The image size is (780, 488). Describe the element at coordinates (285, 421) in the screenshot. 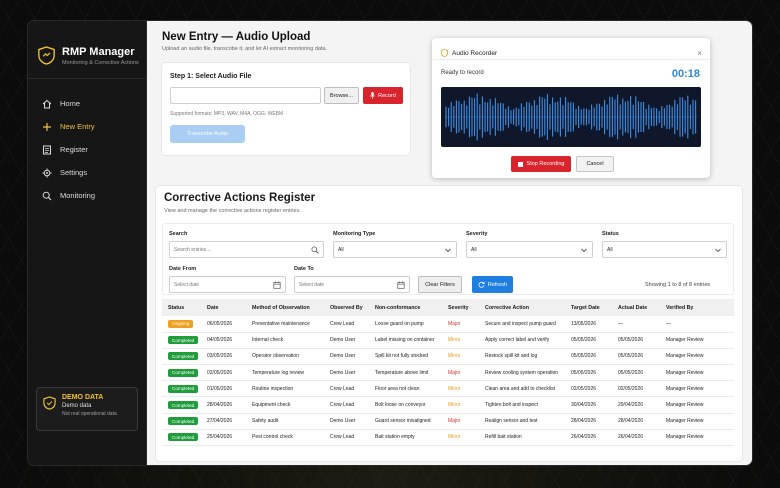

I see `method-cell: Safety audit` at that location.